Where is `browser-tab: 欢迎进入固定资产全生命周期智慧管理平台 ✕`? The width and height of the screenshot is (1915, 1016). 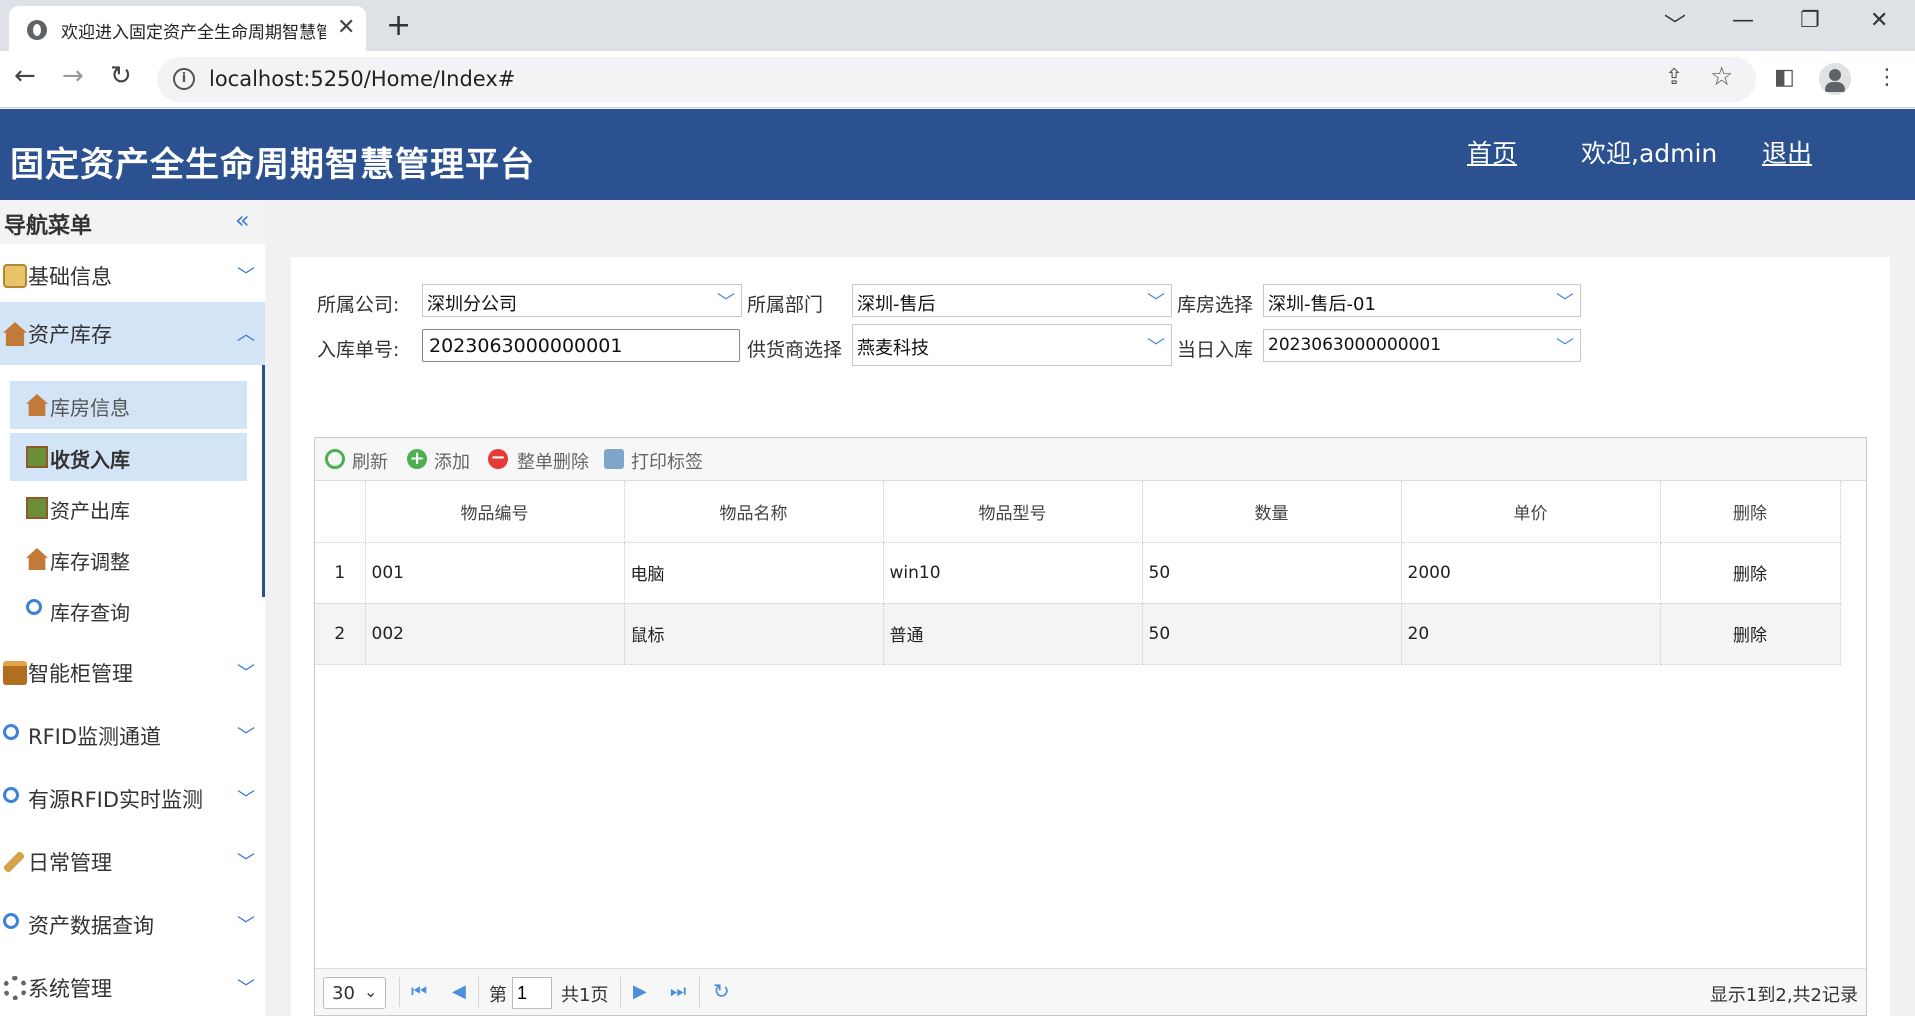 browser-tab: 欢迎进入固定资产全生命周期智慧管理平台 ✕ is located at coordinates (187, 28).